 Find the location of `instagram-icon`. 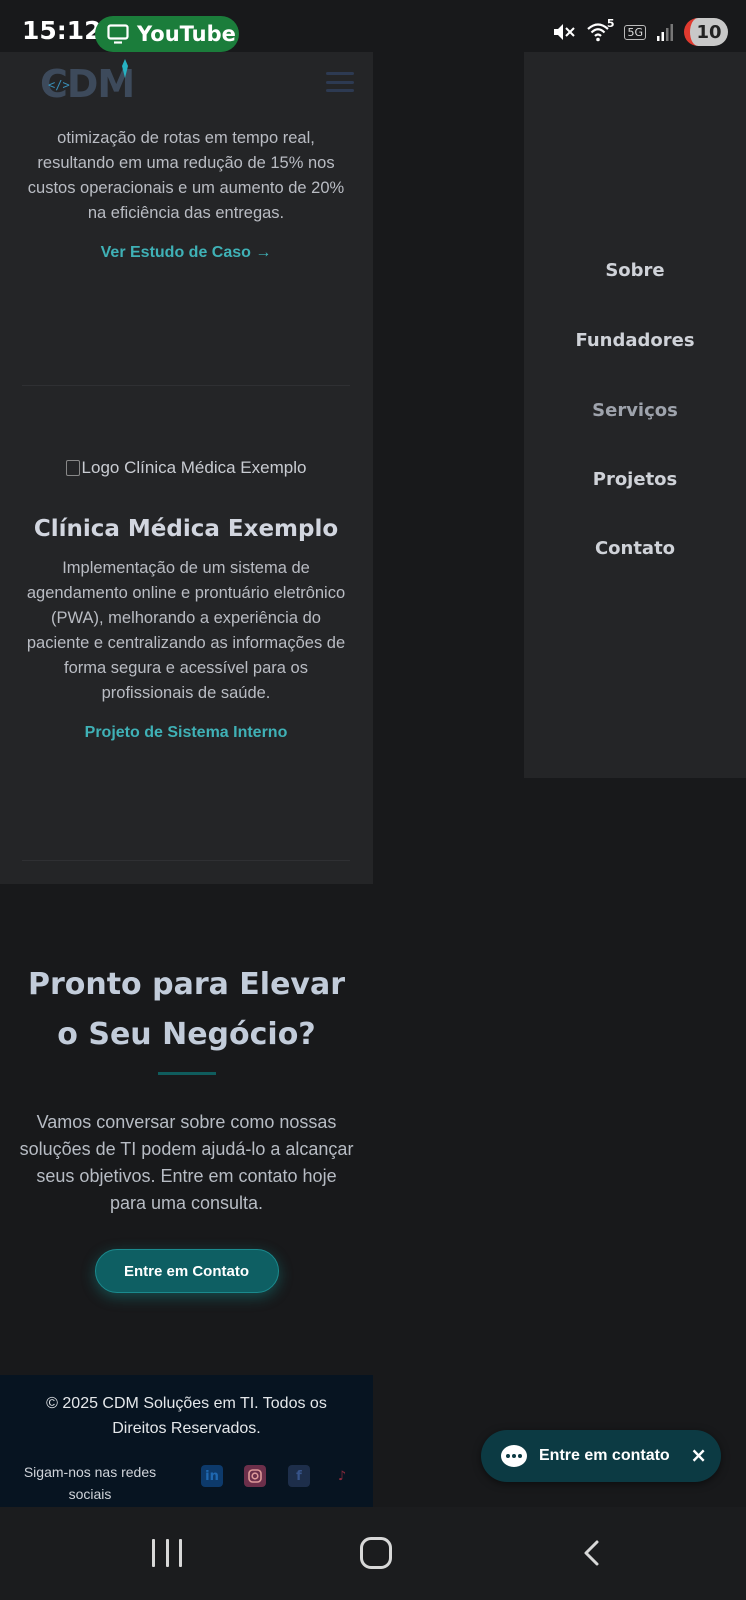

instagram-icon is located at coordinates (255, 1476).